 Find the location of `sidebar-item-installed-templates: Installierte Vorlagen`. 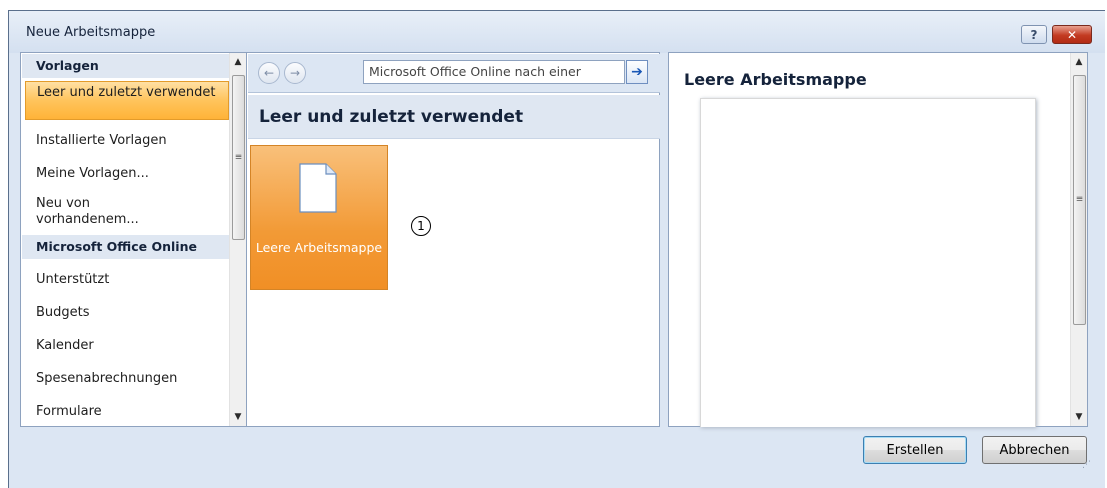

sidebar-item-installed-templates: Installierte Vorlagen is located at coordinates (127, 141).